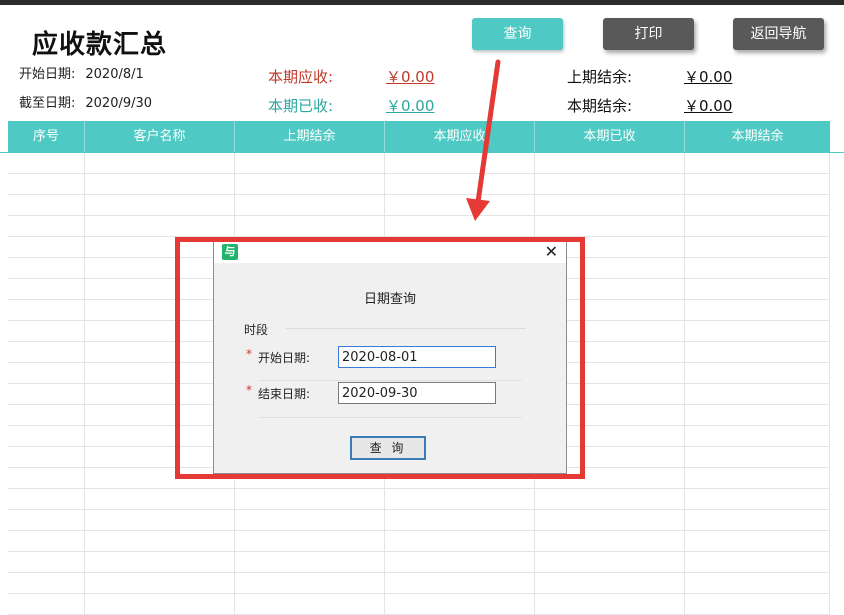 Image resolution: width=844 pixels, height=615 pixels. Describe the element at coordinates (389, 299) in the screenshot. I see `dialog-title: 日期查询` at that location.